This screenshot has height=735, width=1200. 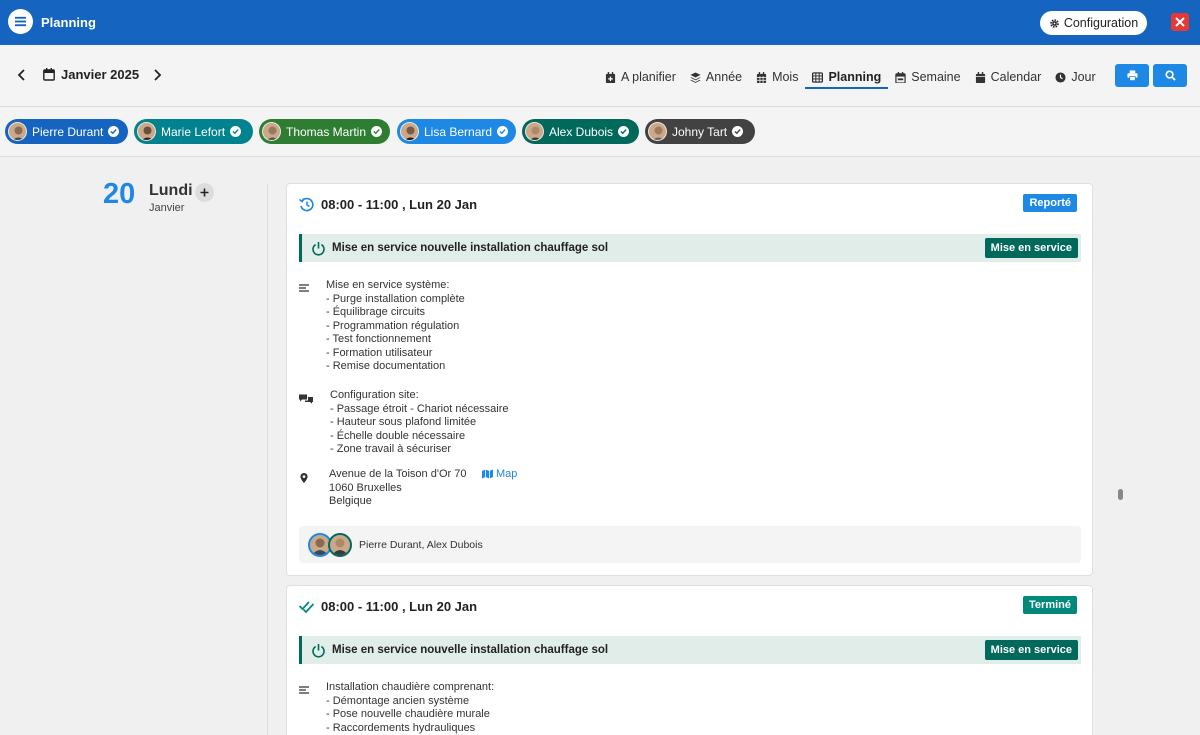 I want to click on calendar-week-icon, so click(x=900, y=77).